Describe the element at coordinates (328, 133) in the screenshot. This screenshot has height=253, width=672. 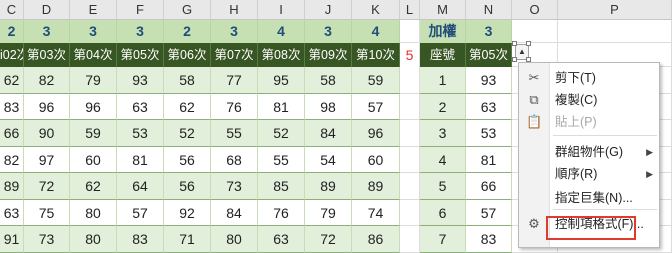
I see `data-cell: 84` at that location.